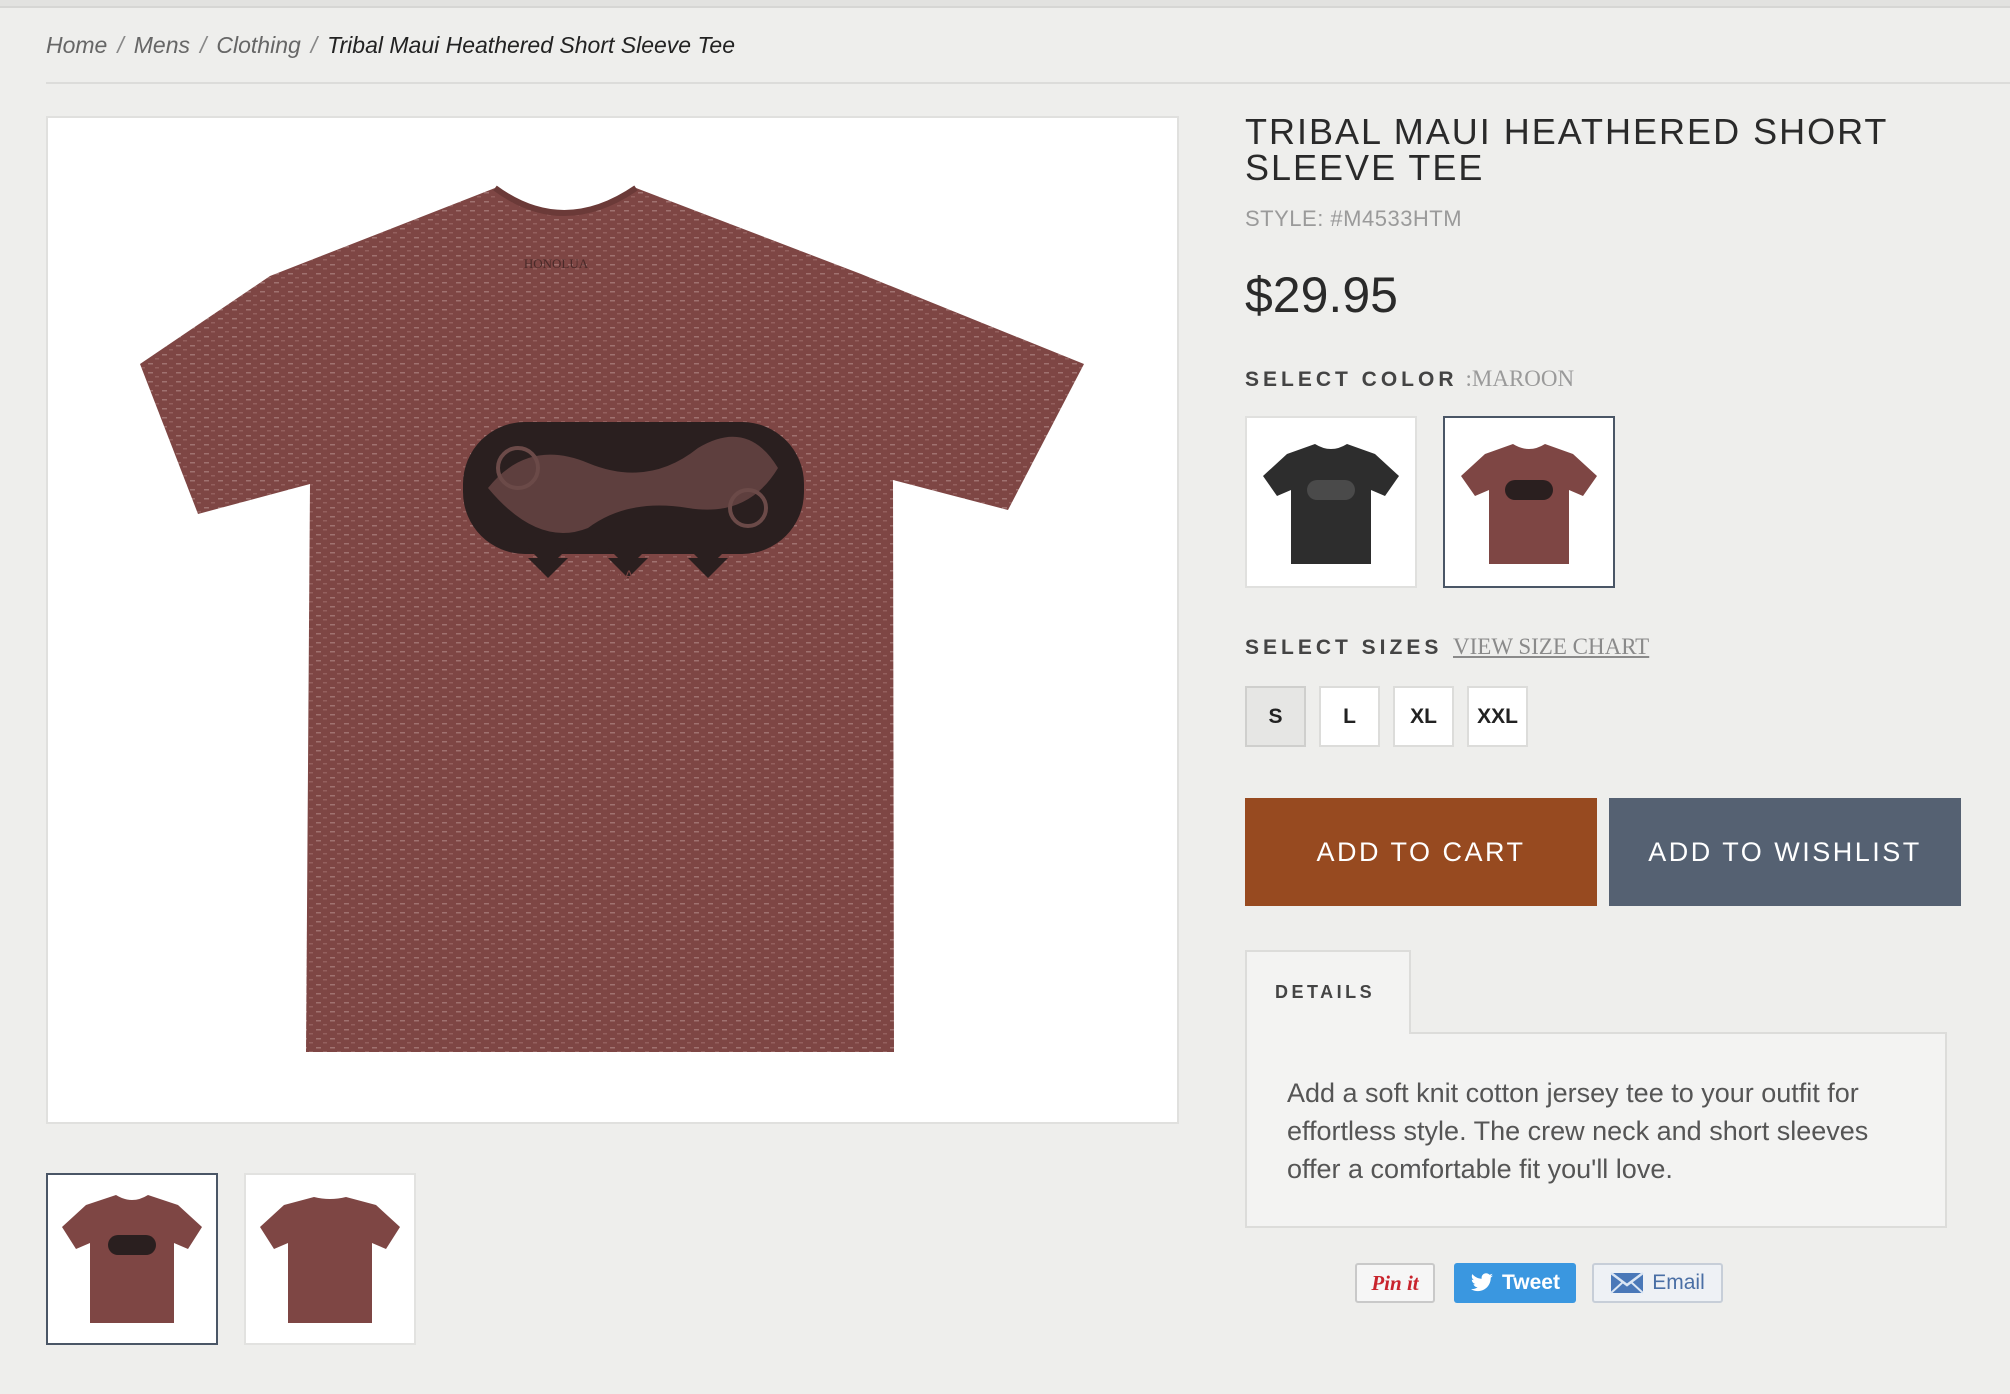 The height and width of the screenshot is (1394, 2010). Describe the element at coordinates (1275, 716) in the screenshot. I see `size-option-s: S` at that location.